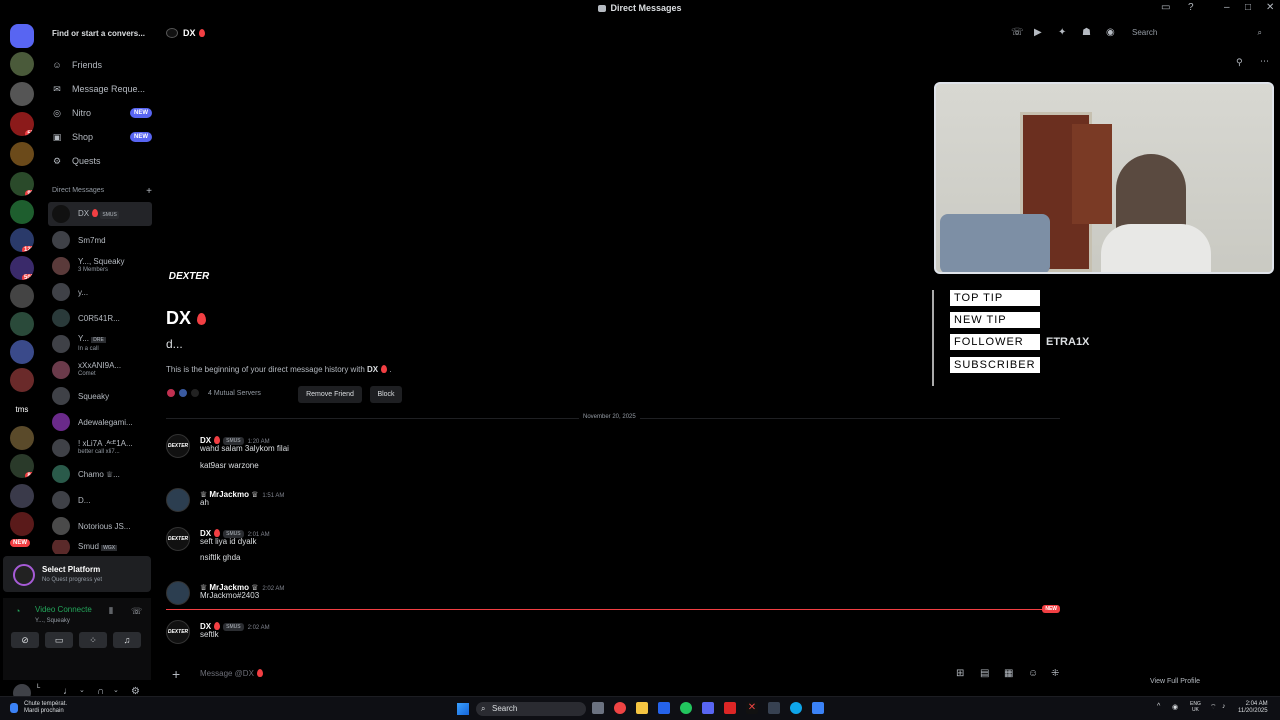  What do you see at coordinates (100, 370) in the screenshot?
I see `dm-item: xXxANI9A... Comet` at bounding box center [100, 370].